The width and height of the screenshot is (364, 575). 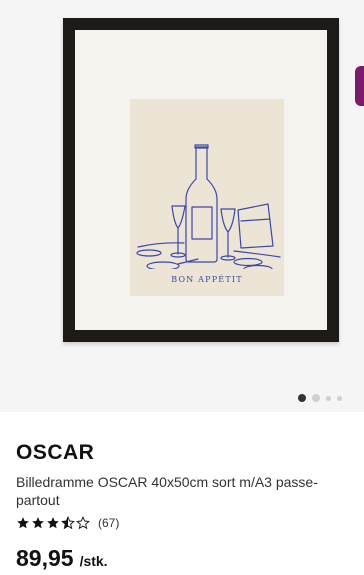 I want to click on product-price: 89,95 /stk., so click(x=62, y=558).